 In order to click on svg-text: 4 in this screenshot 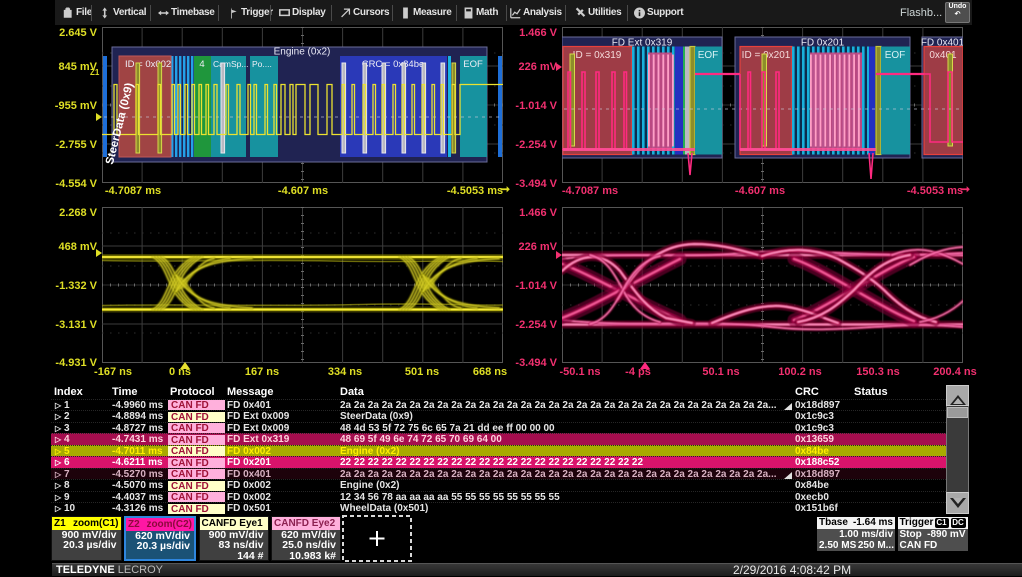, I will do `click(201, 64)`.